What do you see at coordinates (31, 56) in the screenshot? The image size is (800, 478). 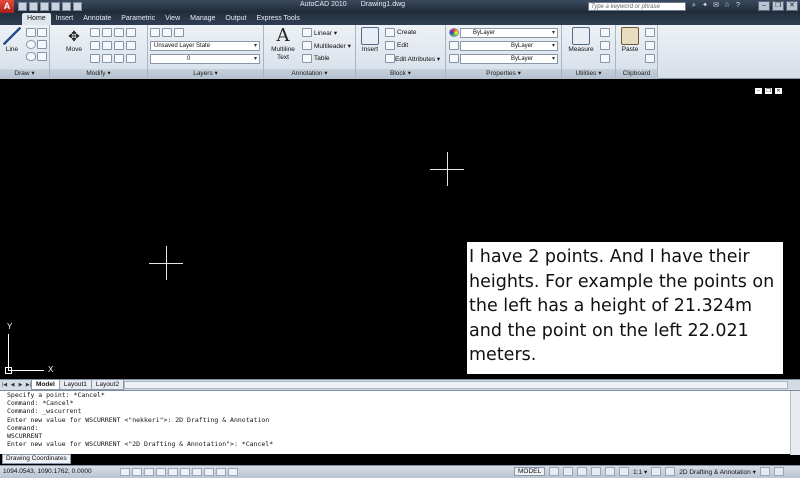 I see `ellipse-icon` at bounding box center [31, 56].